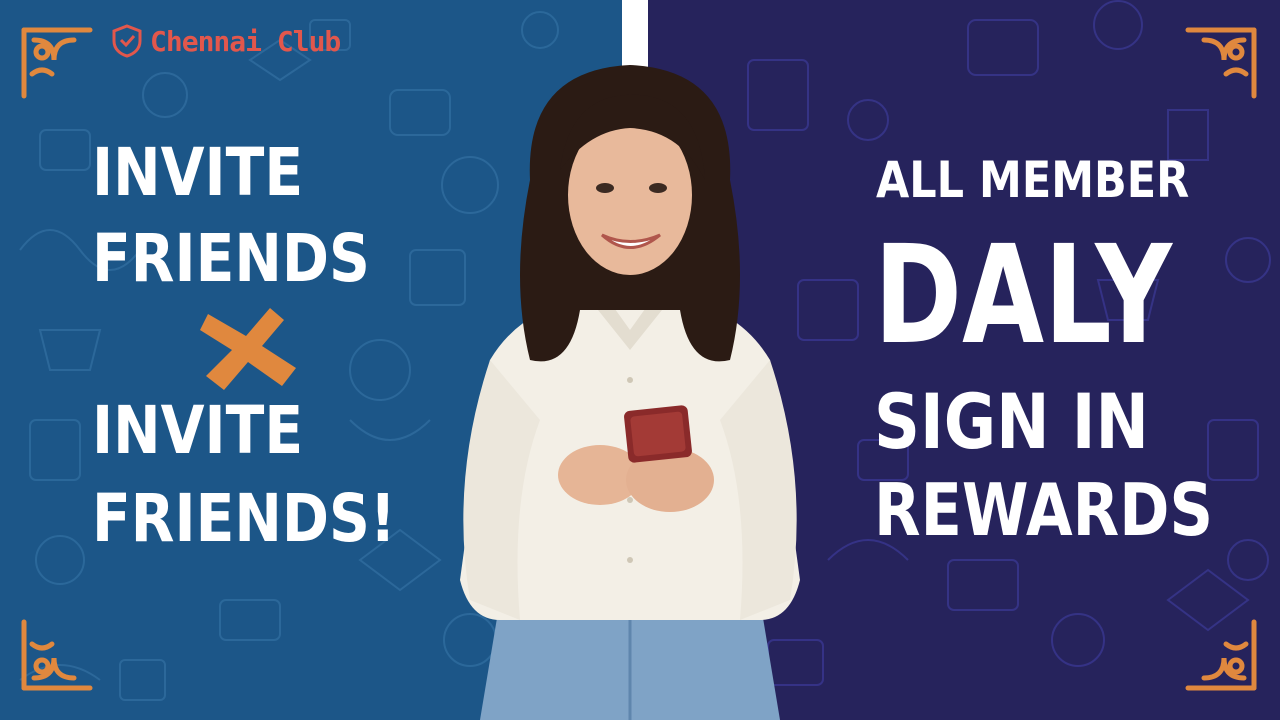 This screenshot has height=720, width=1280. Describe the element at coordinates (57, 655) in the screenshot. I see `corner-ornament-bottom-left` at that location.